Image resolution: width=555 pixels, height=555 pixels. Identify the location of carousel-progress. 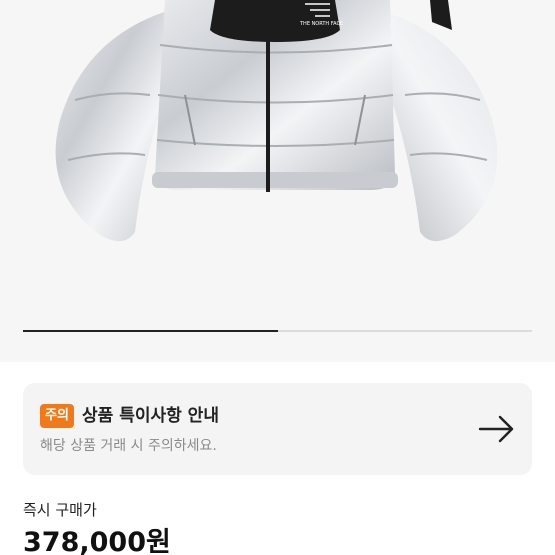
(277, 331).